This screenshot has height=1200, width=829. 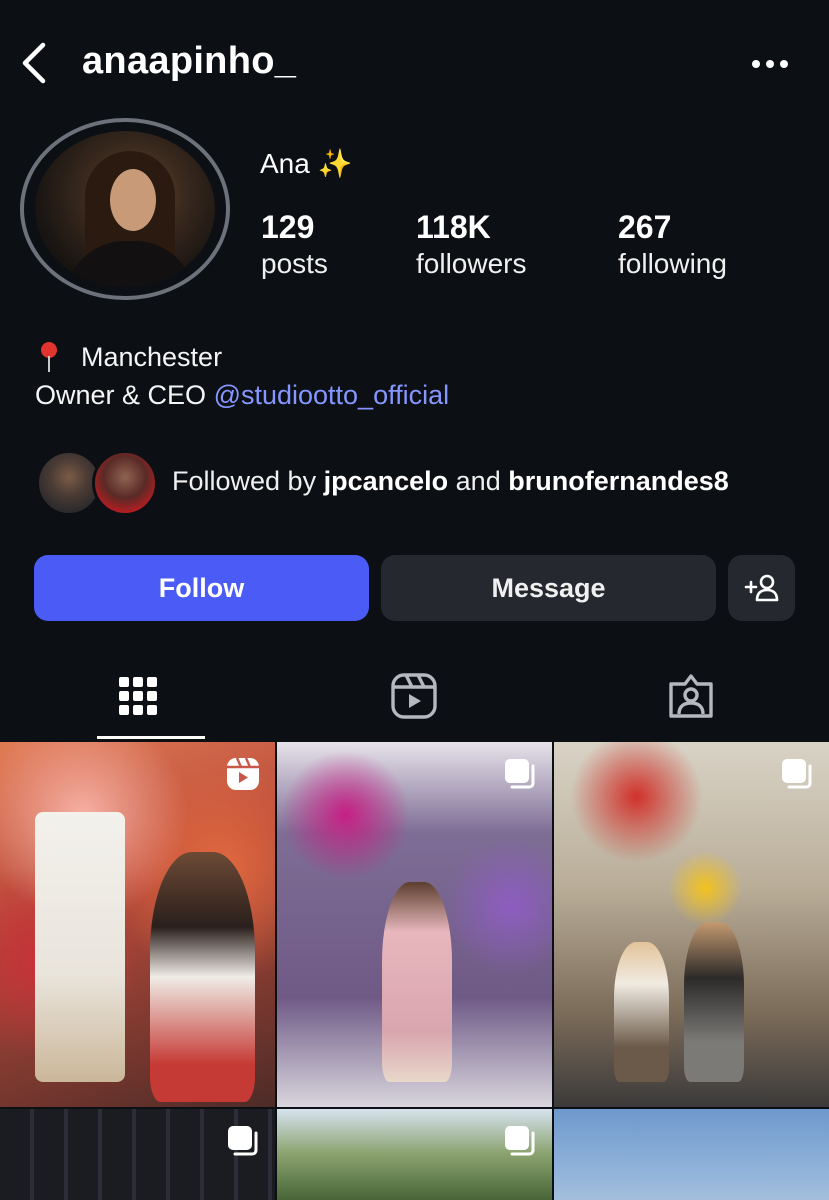 I want to click on bio-role-line: Owner & CEO @studiootto_official, so click(x=242, y=395).